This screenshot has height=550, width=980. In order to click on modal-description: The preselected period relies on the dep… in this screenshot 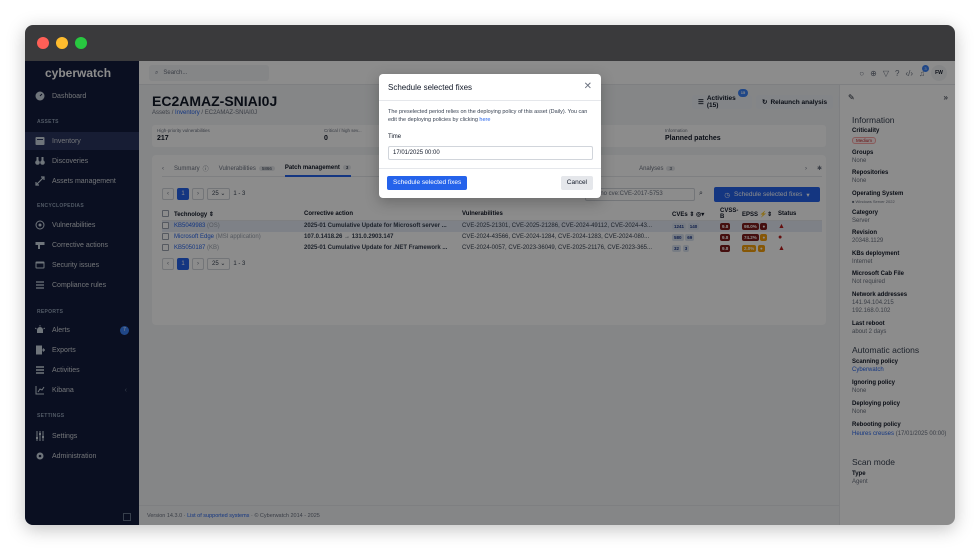, I will do `click(488, 116)`.